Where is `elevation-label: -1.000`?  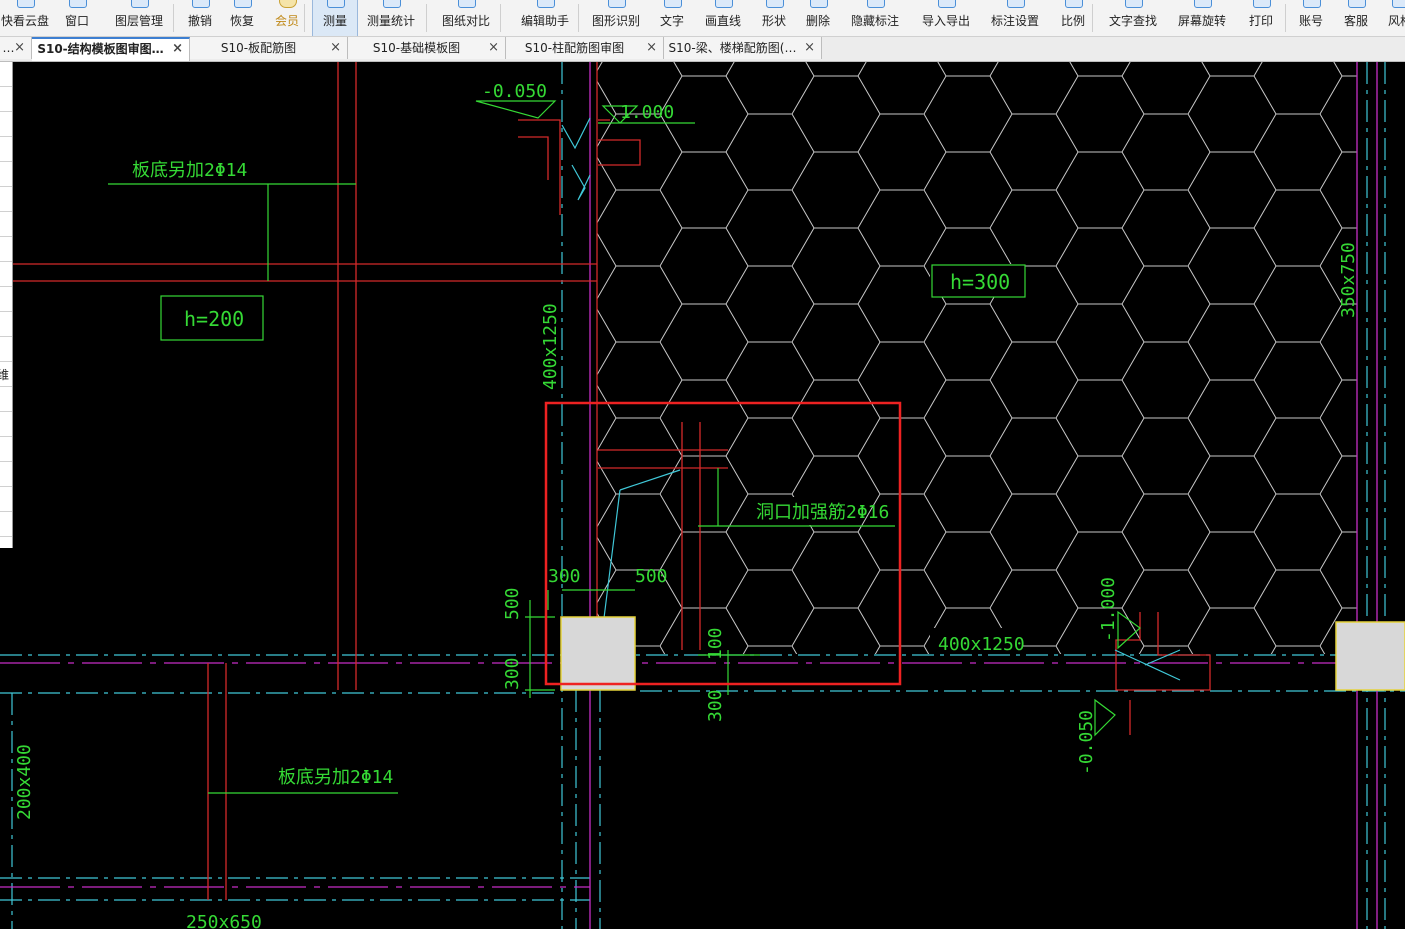
elevation-label: -1.000 is located at coordinates (1108, 609).